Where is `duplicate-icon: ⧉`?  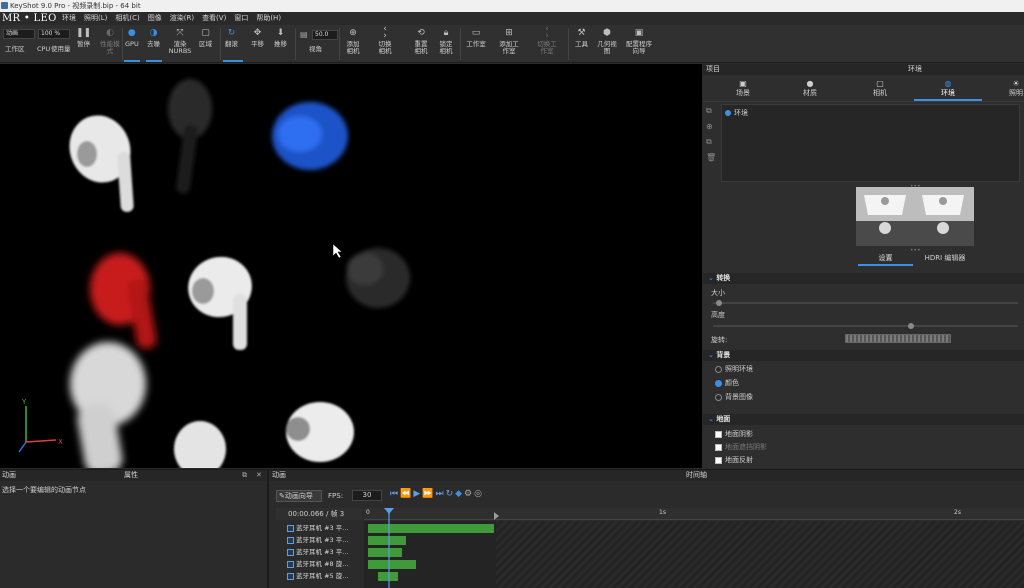
duplicate-icon: ⧉ is located at coordinates (712, 142).